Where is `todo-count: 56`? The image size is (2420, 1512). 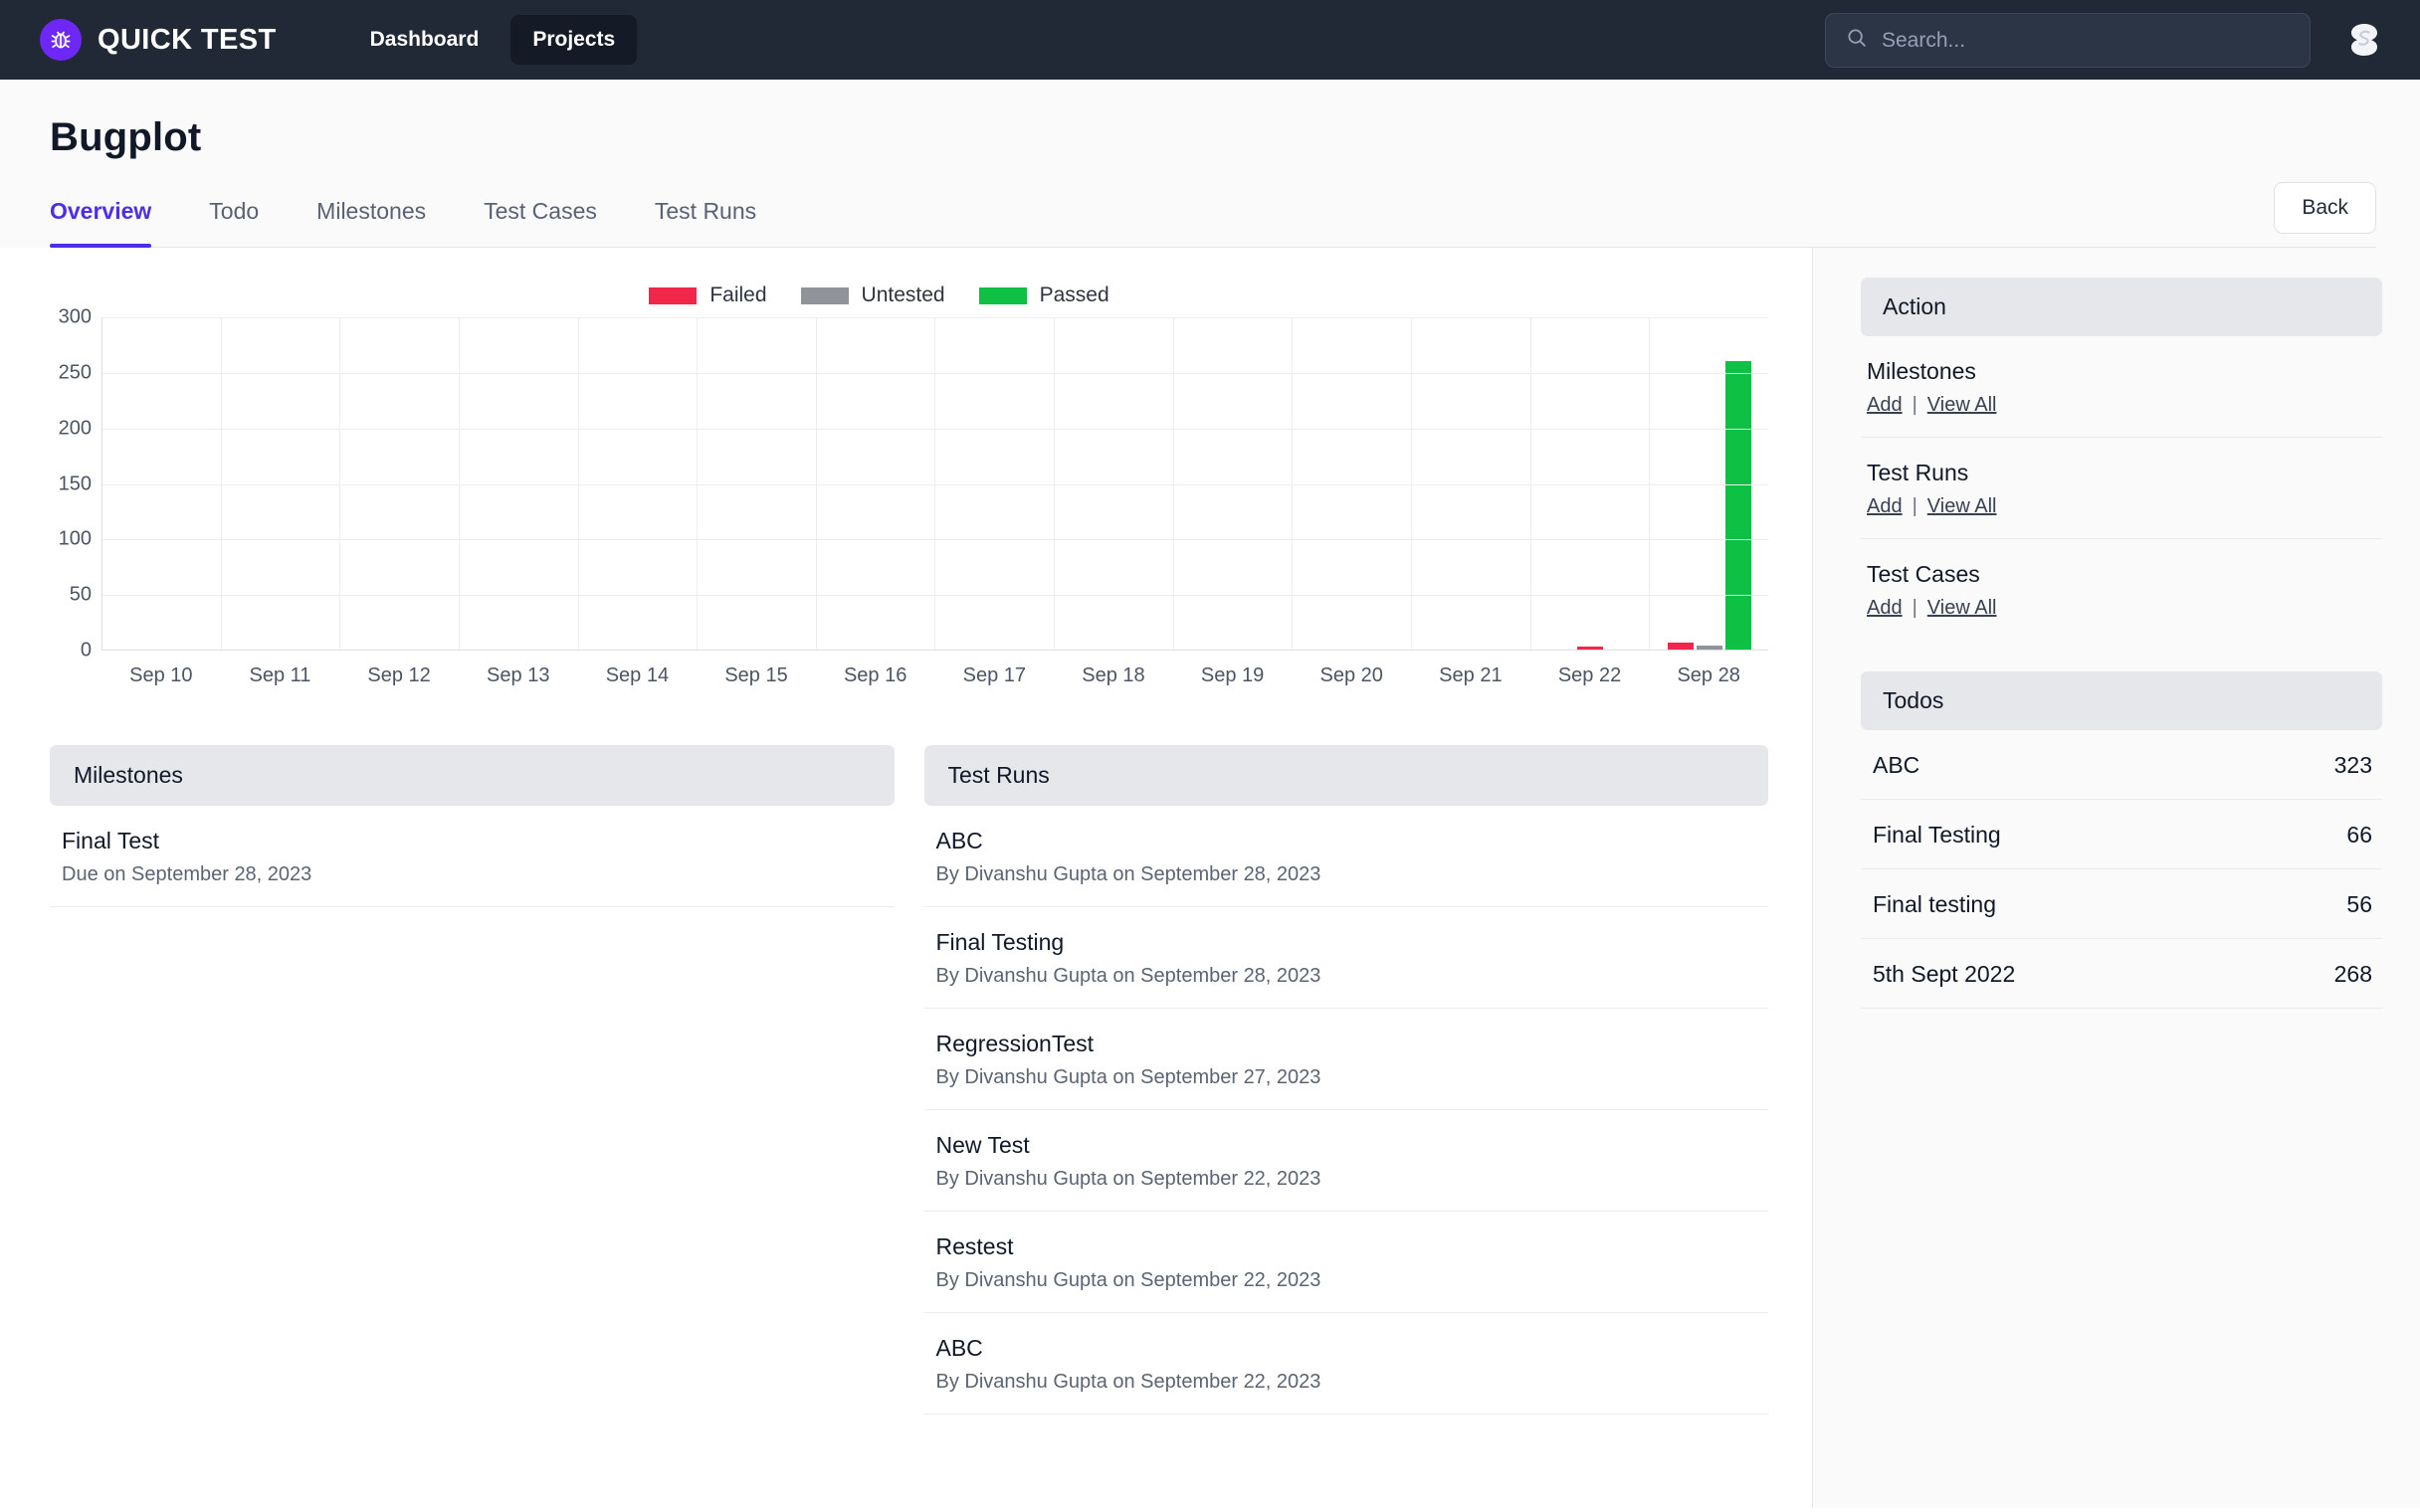
todo-count: 56 is located at coordinates (2359, 904).